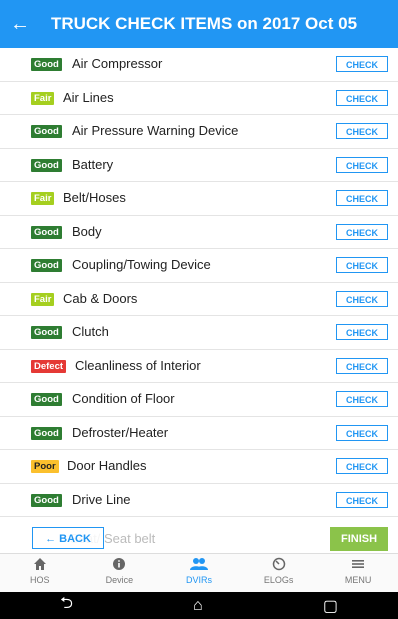 Image resolution: width=398 pixels, height=619 pixels. Describe the element at coordinates (199, 165) in the screenshot. I see `list-item: Good Battery CHECK` at that location.